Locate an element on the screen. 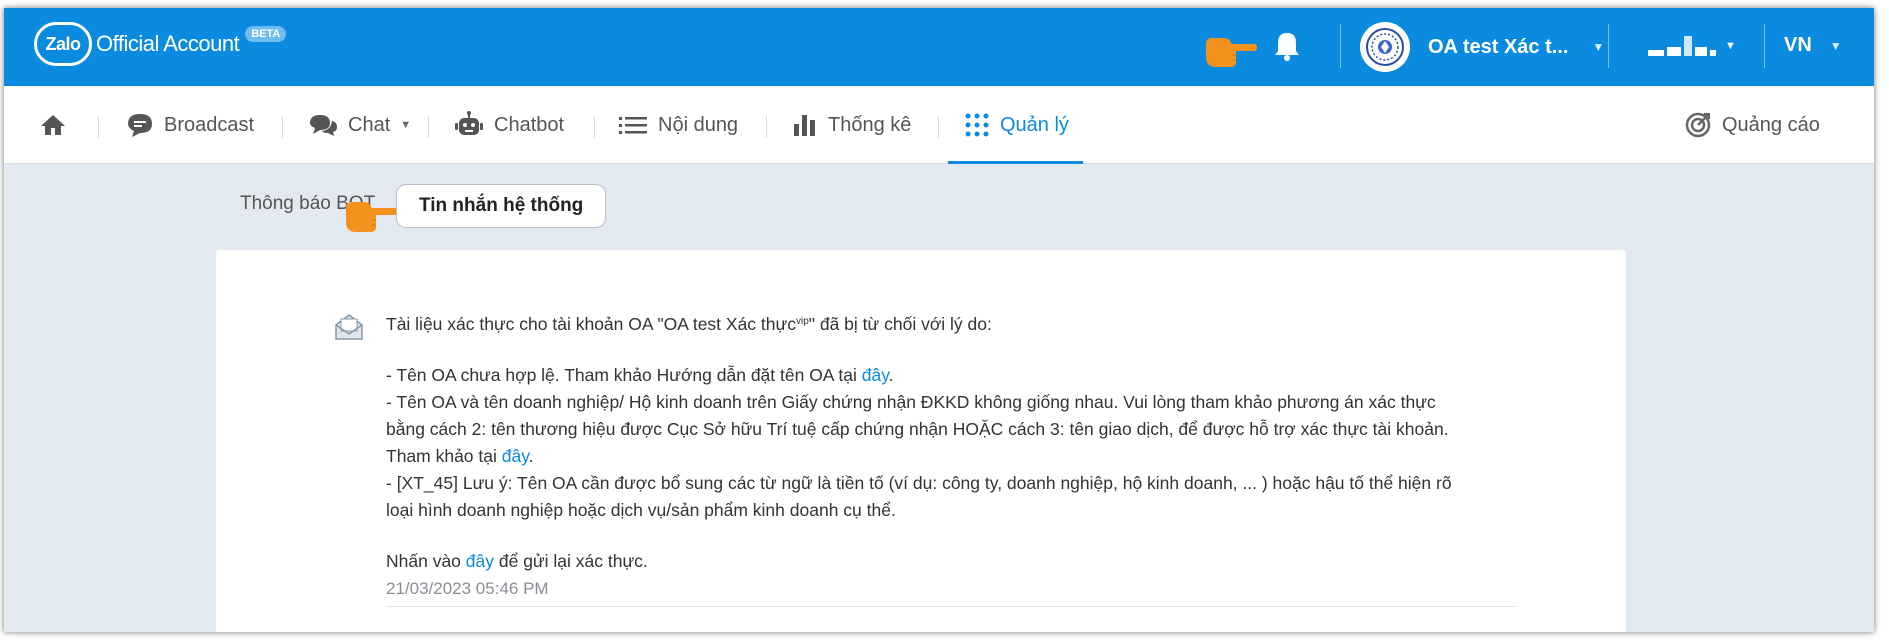 The height and width of the screenshot is (644, 1889). message-timestamp: 21/03/2023 05:46 PM is located at coordinates (467, 588).